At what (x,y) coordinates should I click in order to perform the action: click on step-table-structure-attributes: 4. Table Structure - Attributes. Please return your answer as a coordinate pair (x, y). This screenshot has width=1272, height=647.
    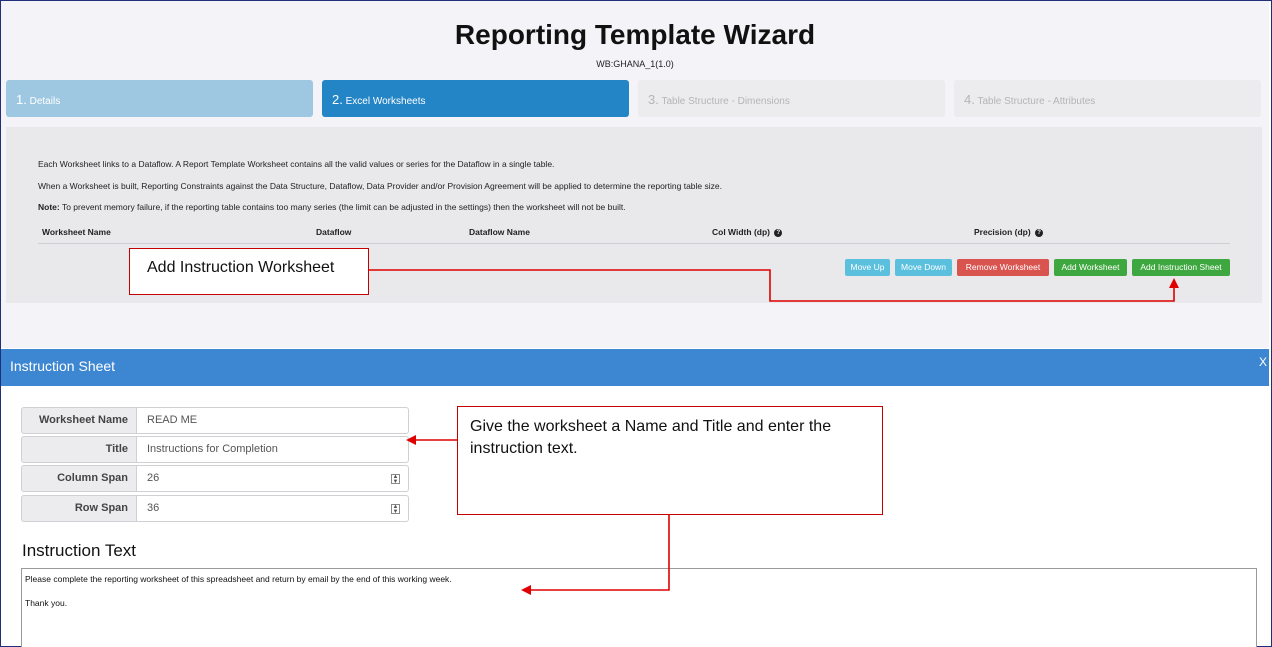
    Looking at the image, I should click on (1107, 98).